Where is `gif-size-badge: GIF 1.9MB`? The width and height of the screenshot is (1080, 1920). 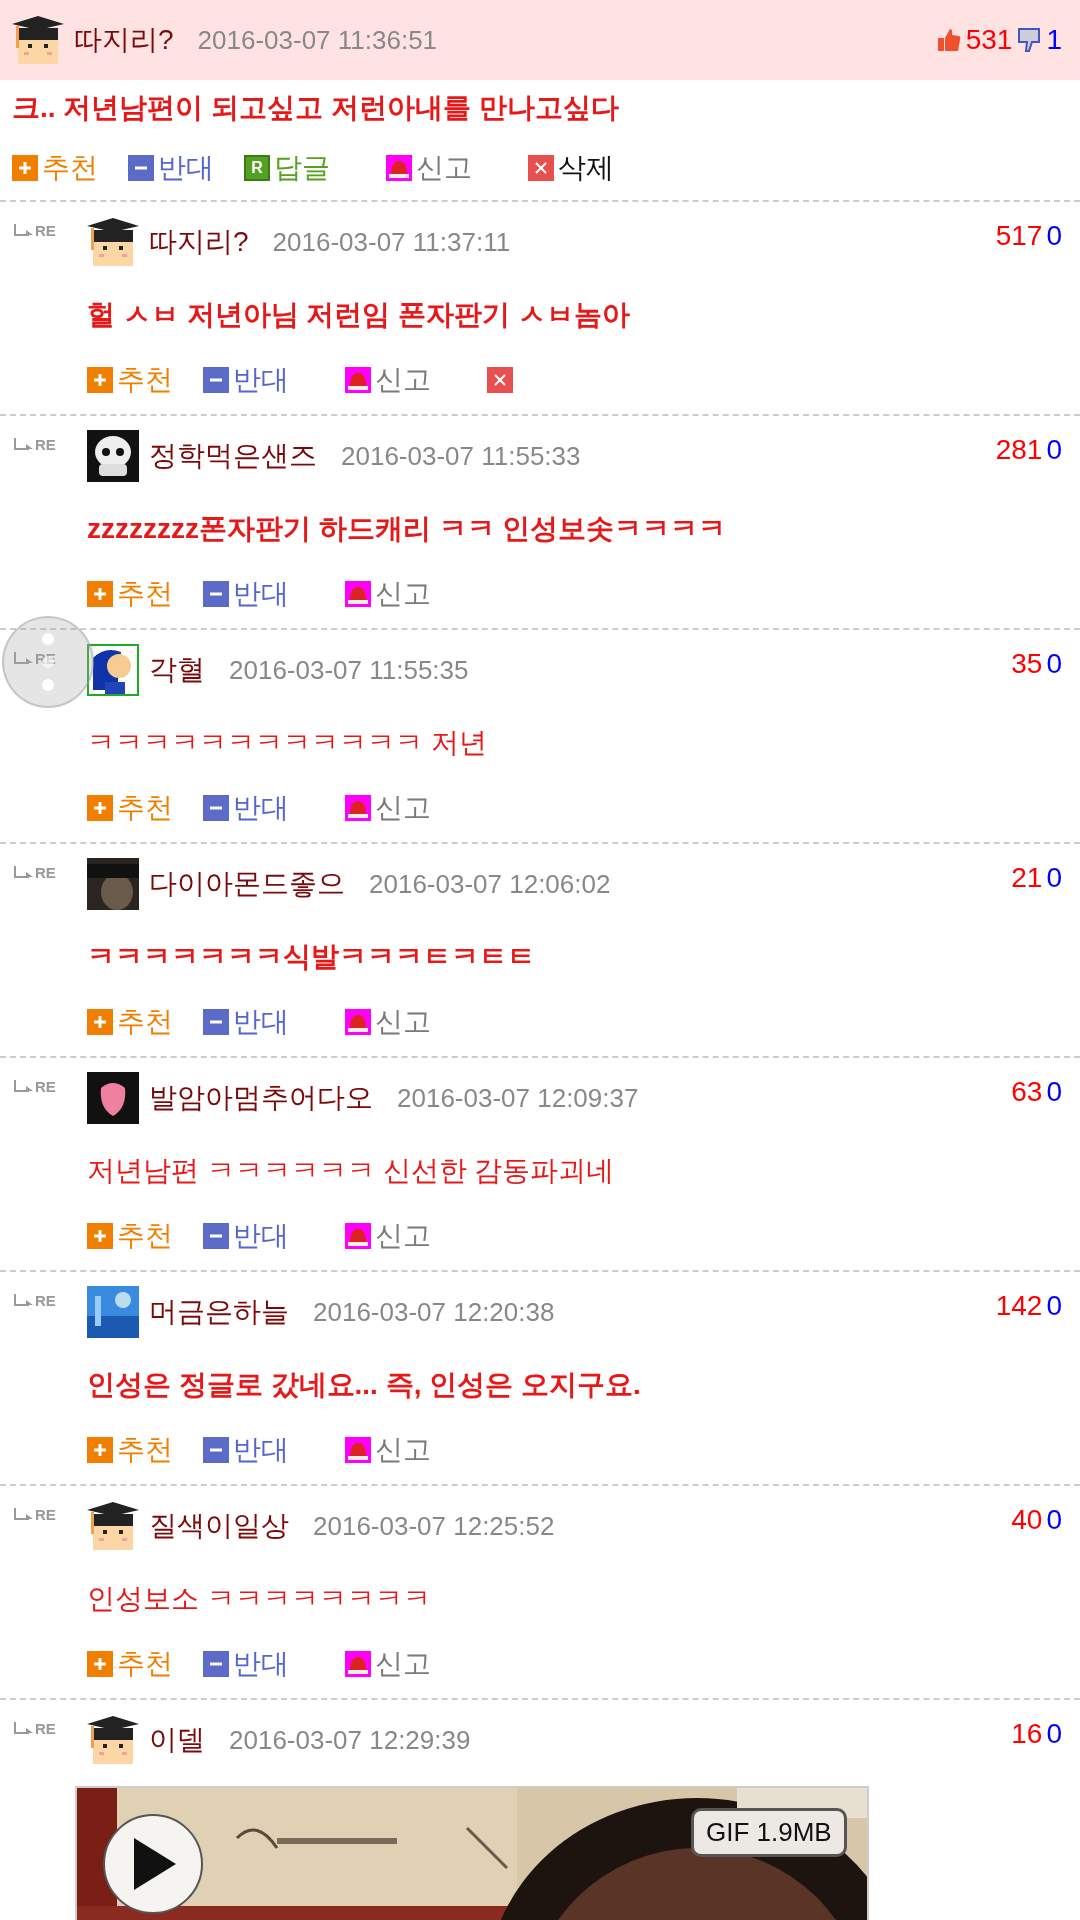
gif-size-badge: GIF 1.9MB is located at coordinates (769, 1832).